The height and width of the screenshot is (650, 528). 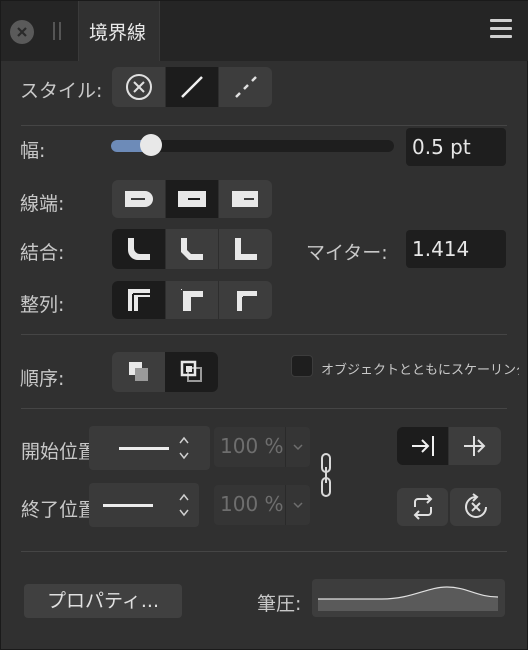 What do you see at coordinates (42, 305) in the screenshot?
I see `align-label: 整列:` at bounding box center [42, 305].